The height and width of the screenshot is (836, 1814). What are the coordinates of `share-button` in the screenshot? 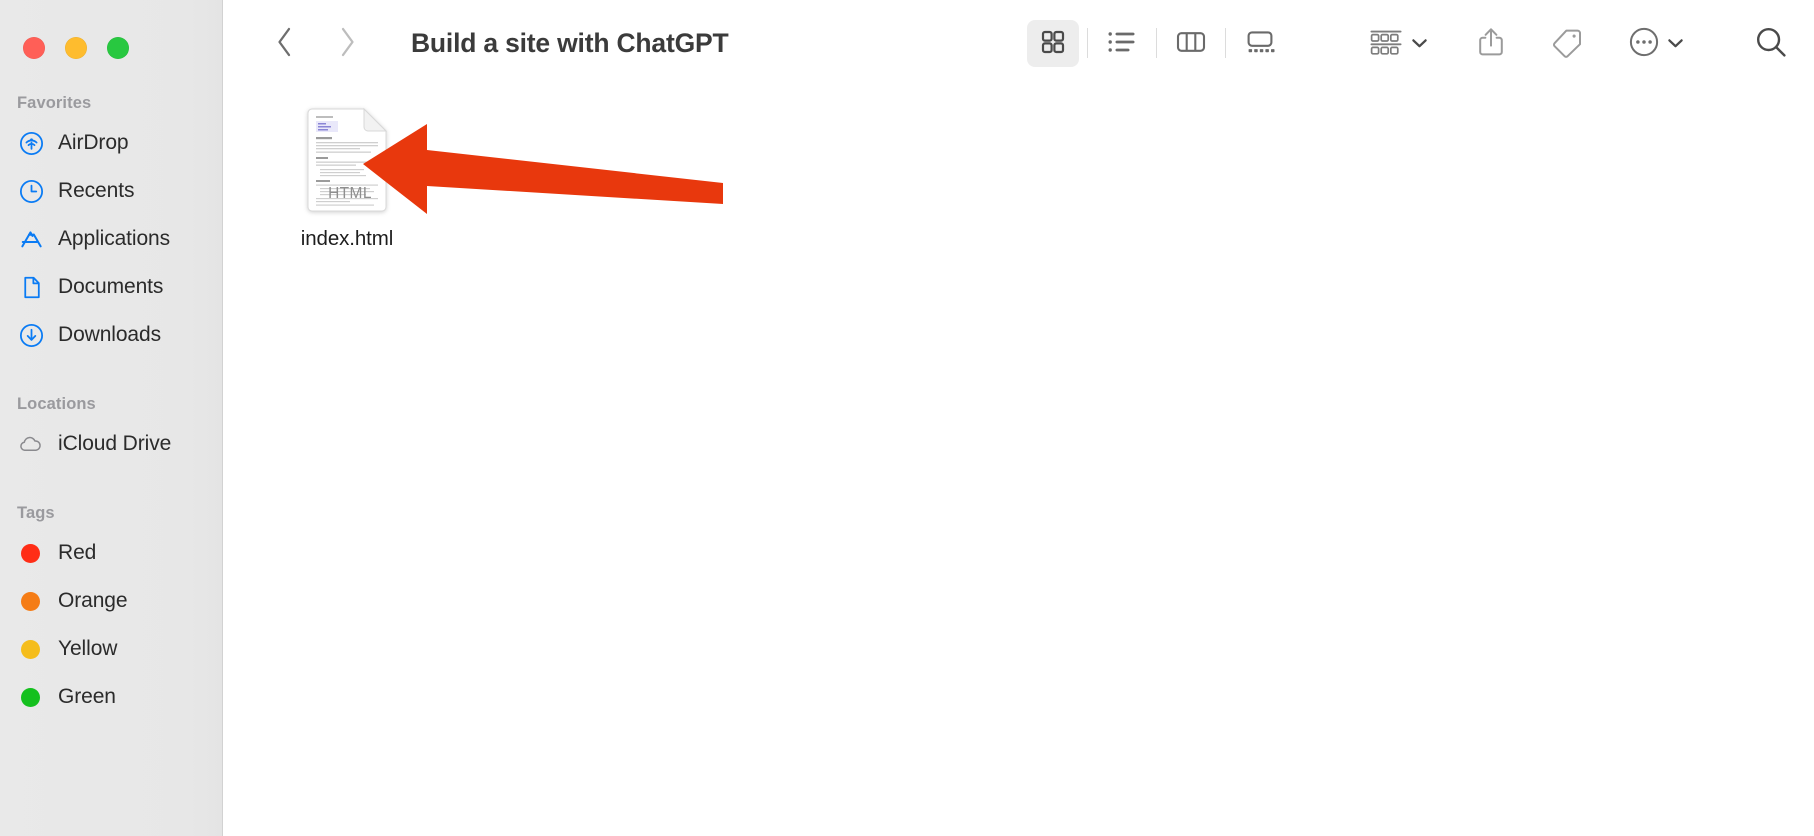 It's located at (1491, 43).